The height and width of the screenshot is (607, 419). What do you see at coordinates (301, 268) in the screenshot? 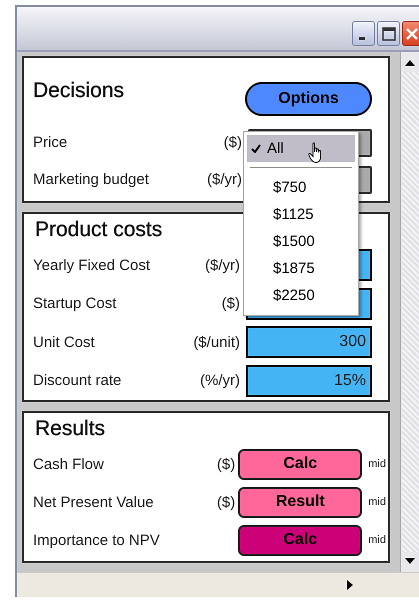
I see `menu-item: $1875` at bounding box center [301, 268].